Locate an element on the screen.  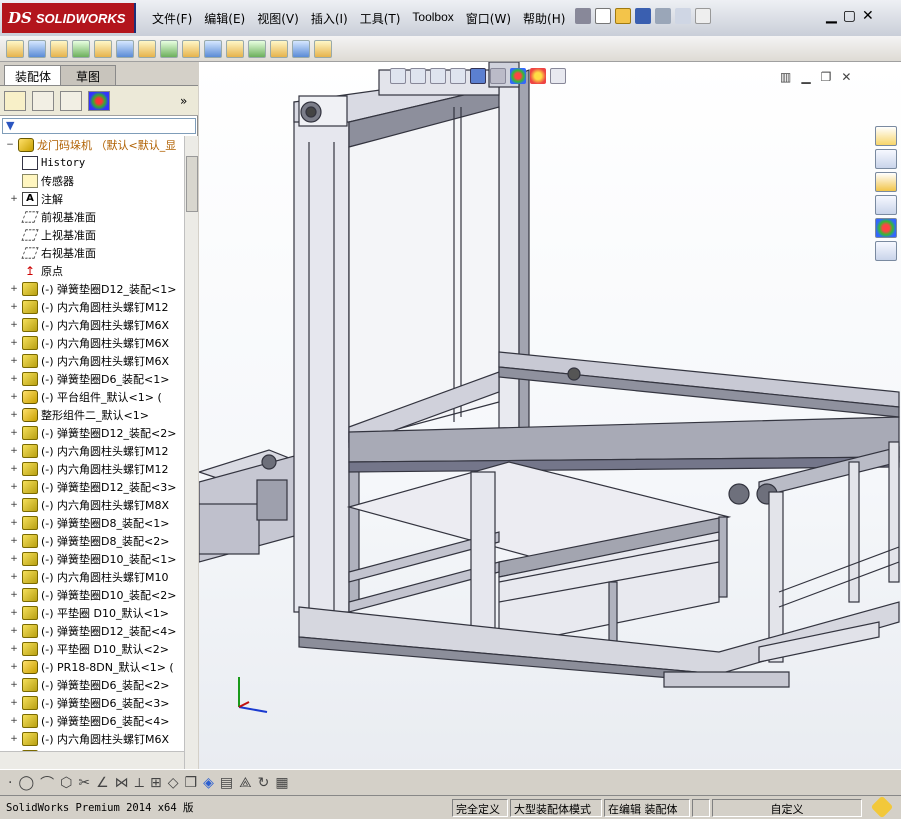
tree-item: ↥ 原点 is located at coordinates (92, 271).